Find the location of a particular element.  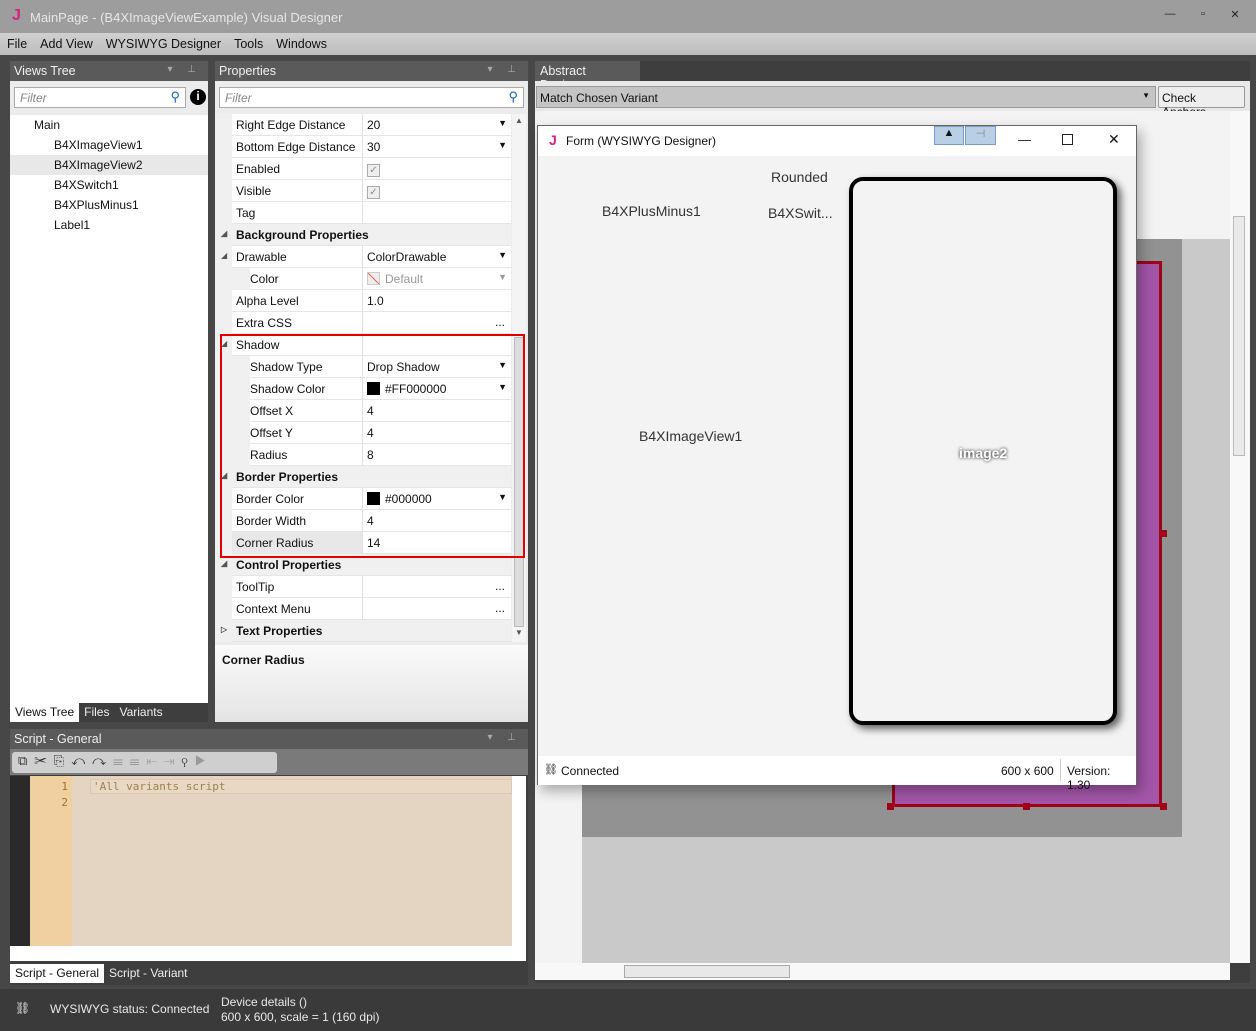

property-row: Visible ✓ is located at coordinates (363, 191).